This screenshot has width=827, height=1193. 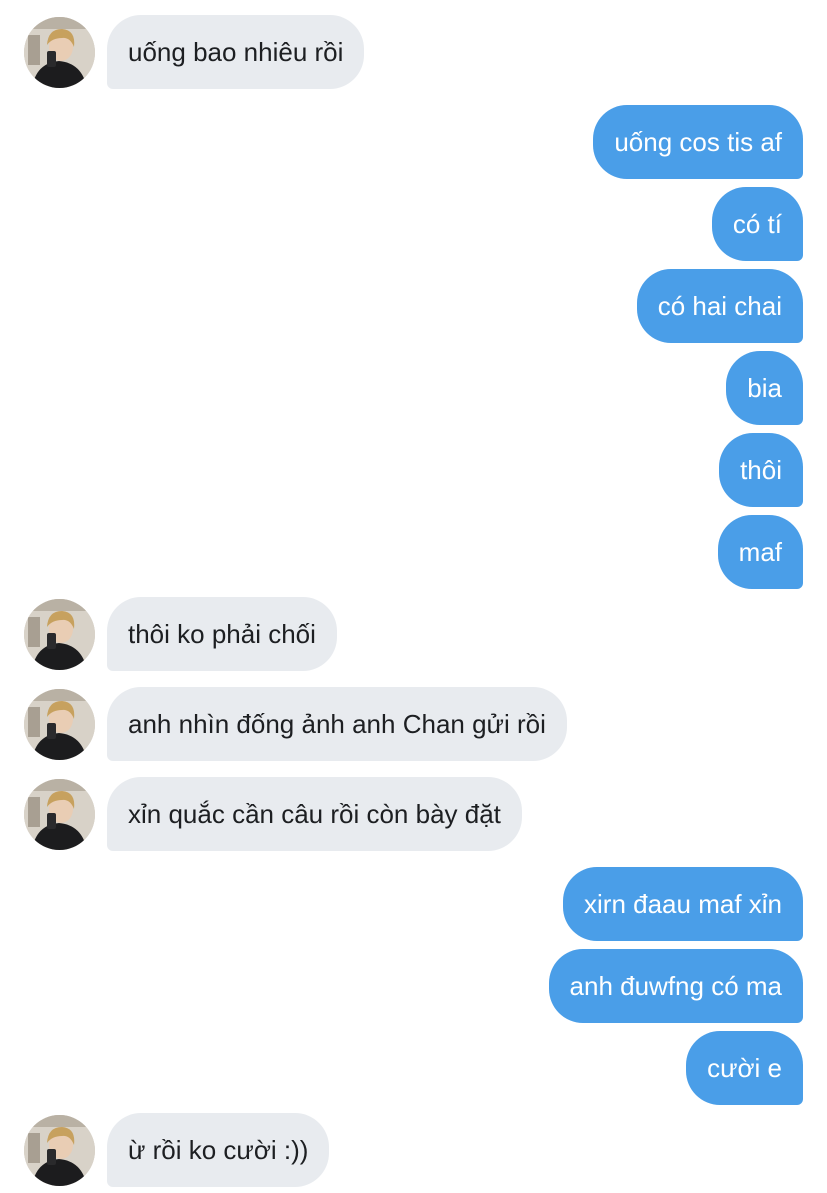 What do you see at coordinates (719, 306) in the screenshot?
I see `message-bubble: có hai chai` at bounding box center [719, 306].